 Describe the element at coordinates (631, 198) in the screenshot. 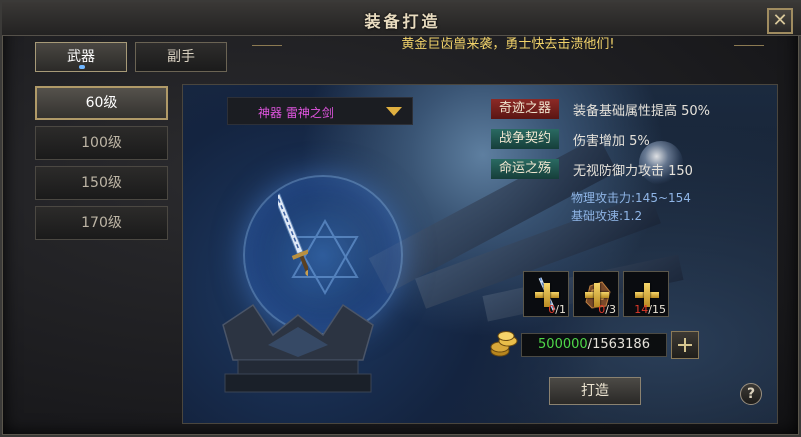

I see `stat-attack: 物理攻击力:145~154` at that location.